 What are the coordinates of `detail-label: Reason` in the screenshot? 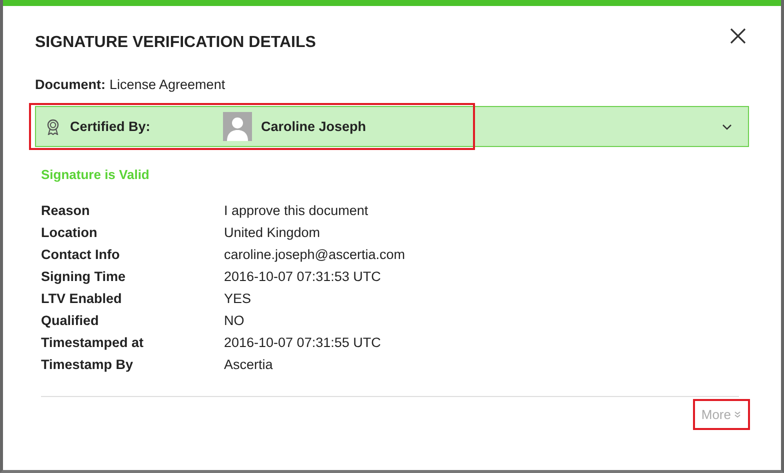 It's located at (66, 210).